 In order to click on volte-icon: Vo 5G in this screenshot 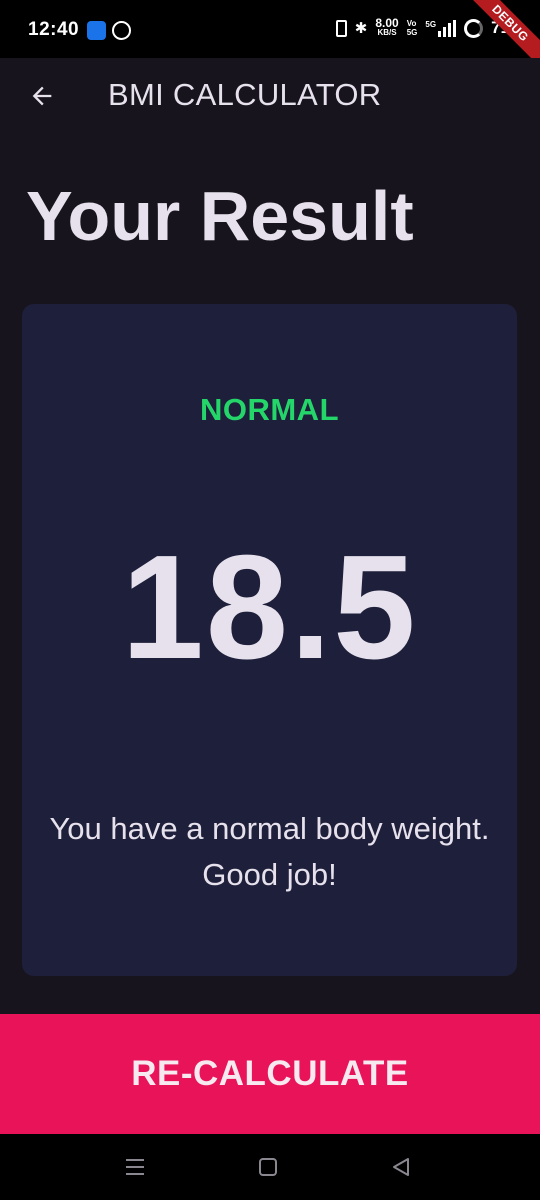, I will do `click(412, 28)`.